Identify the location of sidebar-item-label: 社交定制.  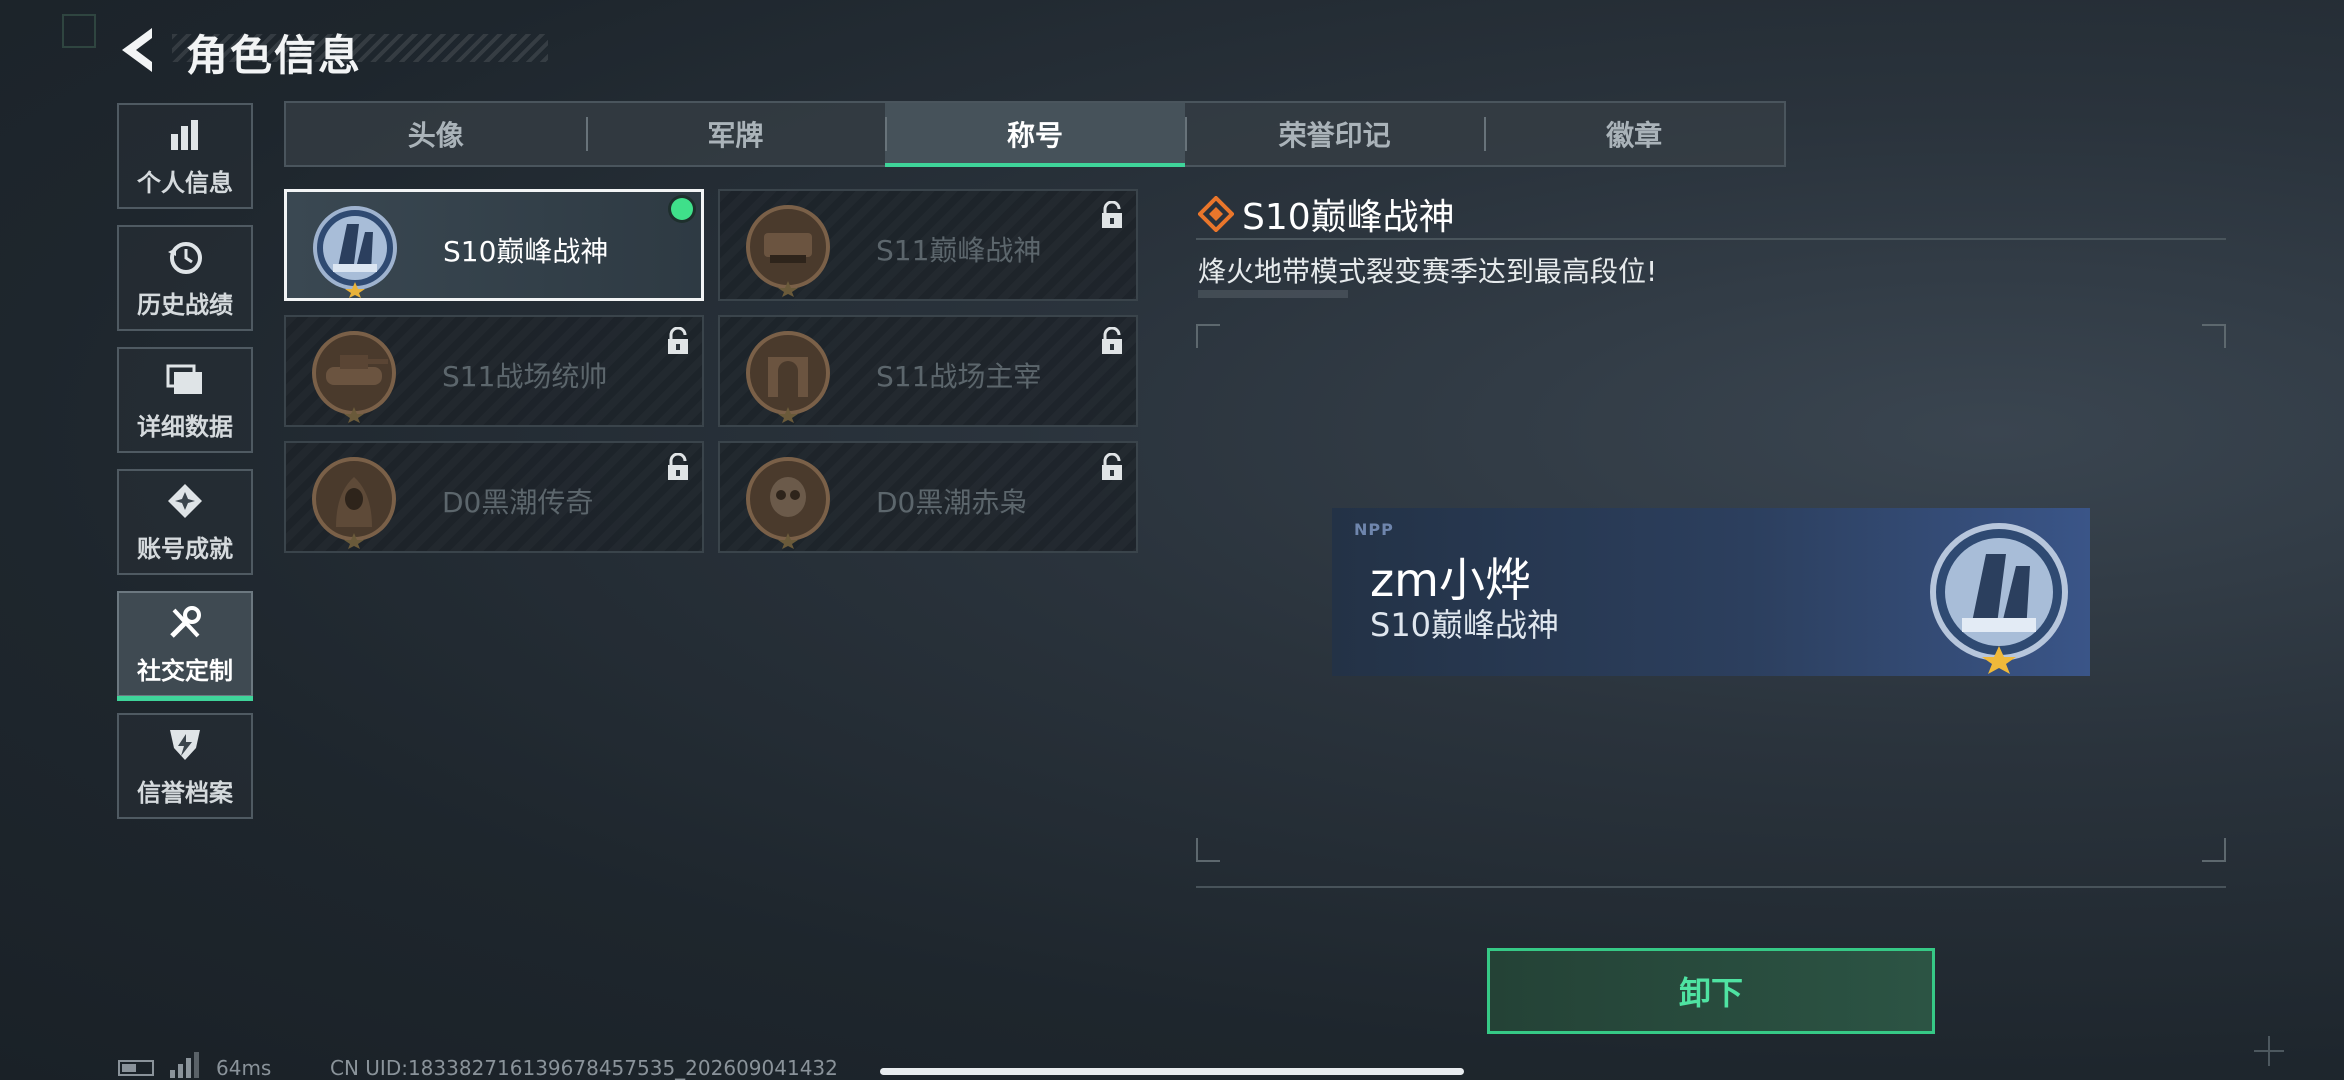
(185, 670).